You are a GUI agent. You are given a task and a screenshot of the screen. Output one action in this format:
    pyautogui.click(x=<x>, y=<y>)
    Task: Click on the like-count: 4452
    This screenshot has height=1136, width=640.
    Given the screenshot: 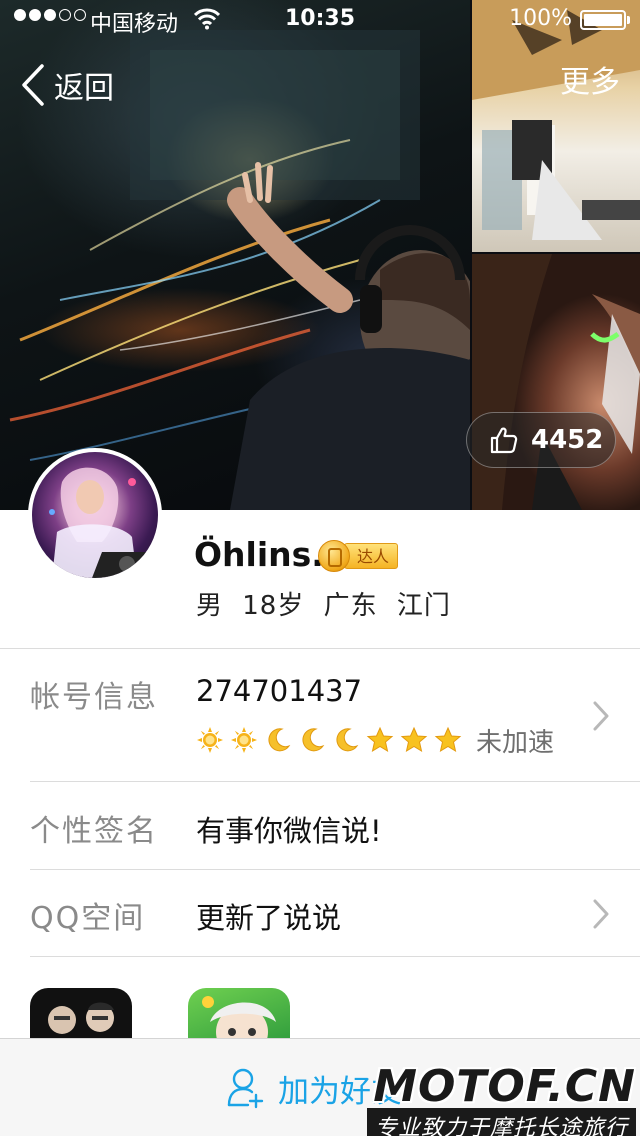 What is the action you would take?
    pyautogui.click(x=567, y=440)
    